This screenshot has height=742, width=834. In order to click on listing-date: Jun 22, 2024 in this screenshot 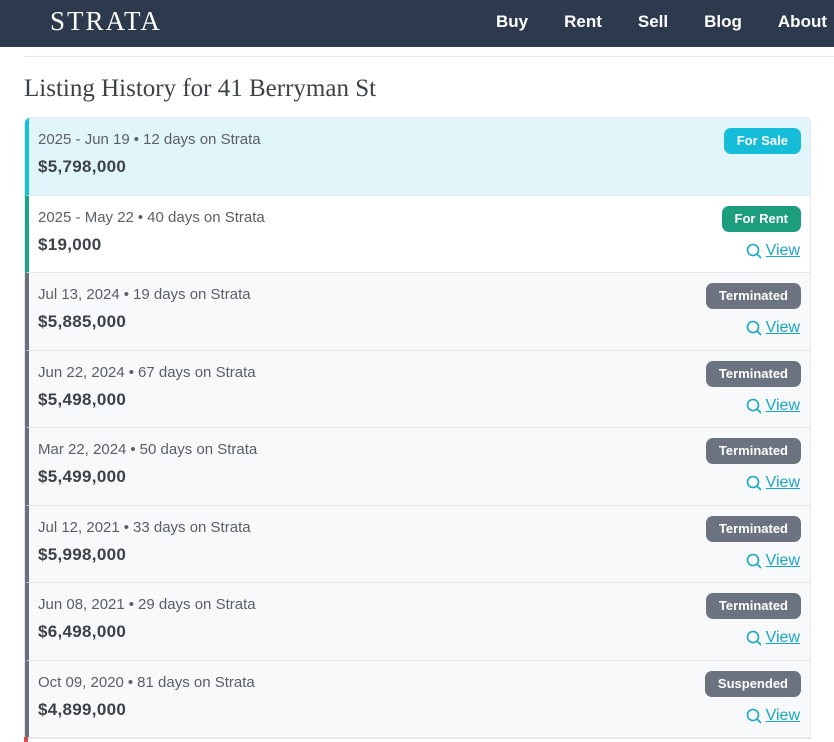, I will do `click(81, 372)`.